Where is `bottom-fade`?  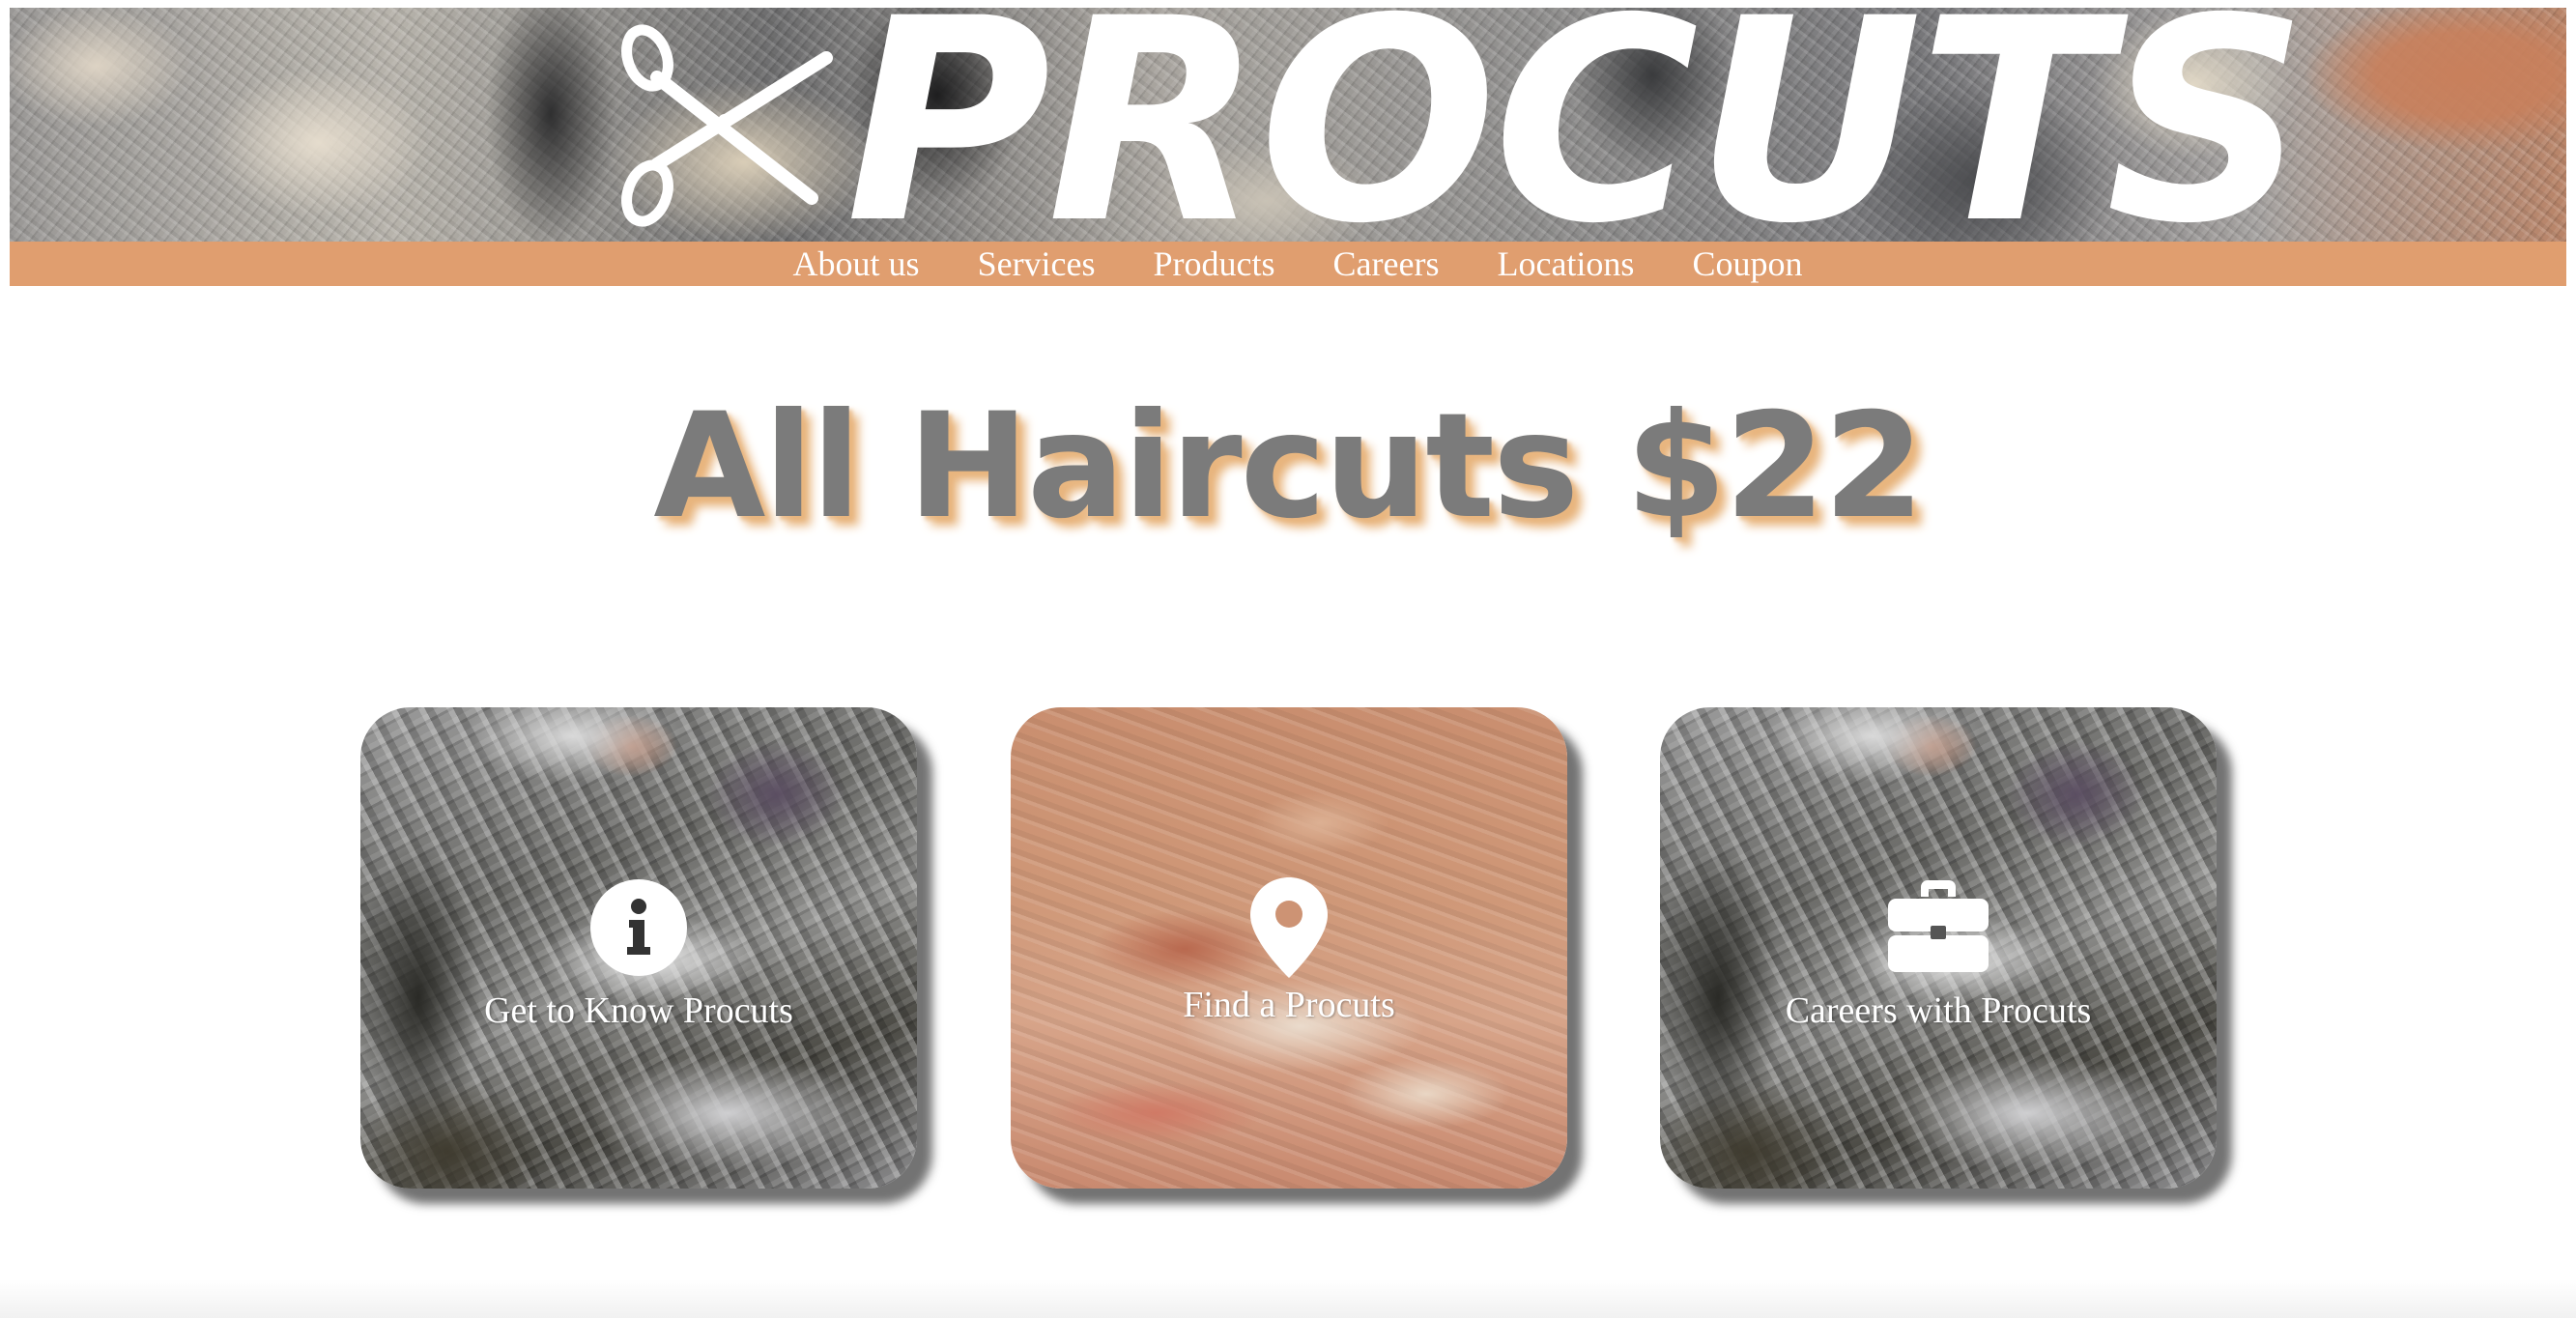 bottom-fade is located at coordinates (1288, 1298).